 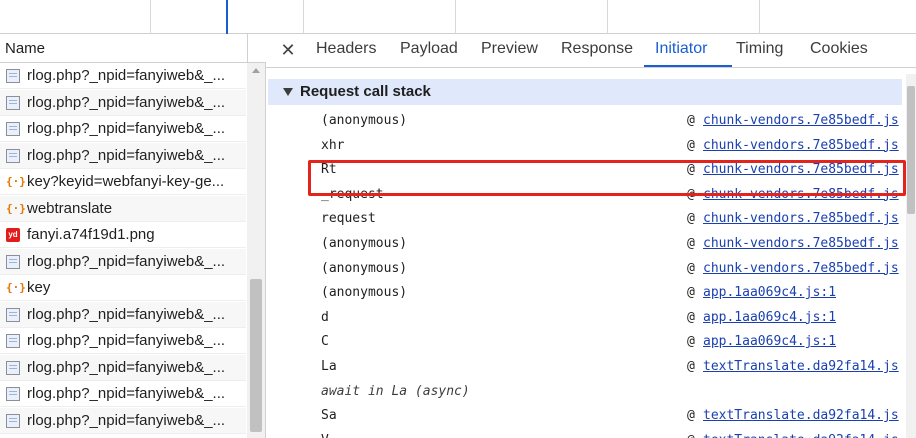 I want to click on request-name: key, so click(x=39, y=287).